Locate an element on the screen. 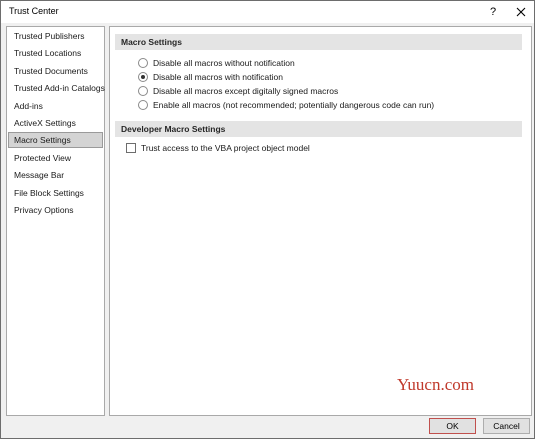 This screenshot has height=439, width=535. macro-settings-header: Macro Settings is located at coordinates (318, 42).